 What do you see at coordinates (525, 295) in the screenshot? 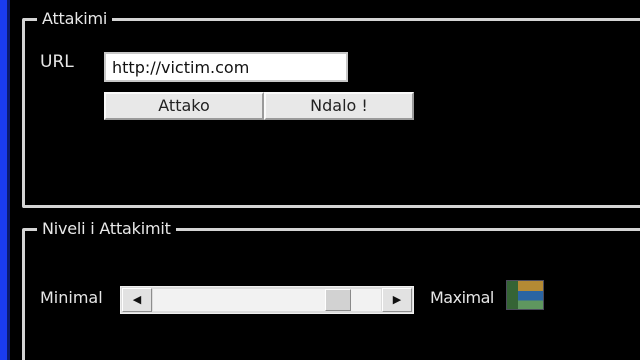
I see `application-icon` at bounding box center [525, 295].